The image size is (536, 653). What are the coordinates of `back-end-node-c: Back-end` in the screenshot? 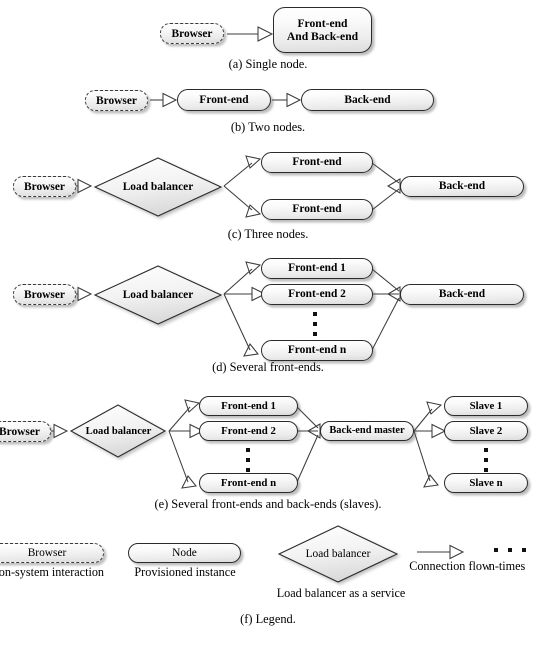 It's located at (462, 186).